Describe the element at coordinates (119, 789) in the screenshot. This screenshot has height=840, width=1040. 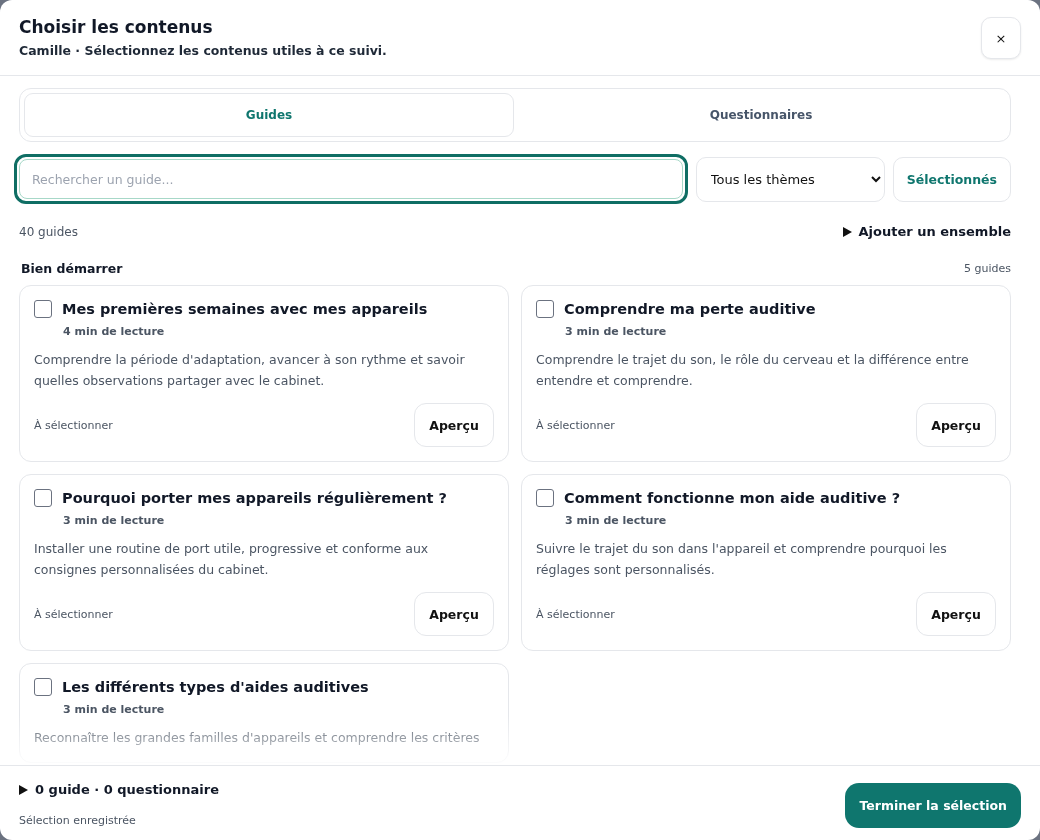
I see `selection-summary-toggle: 0 guide · 0 questionnaire` at that location.